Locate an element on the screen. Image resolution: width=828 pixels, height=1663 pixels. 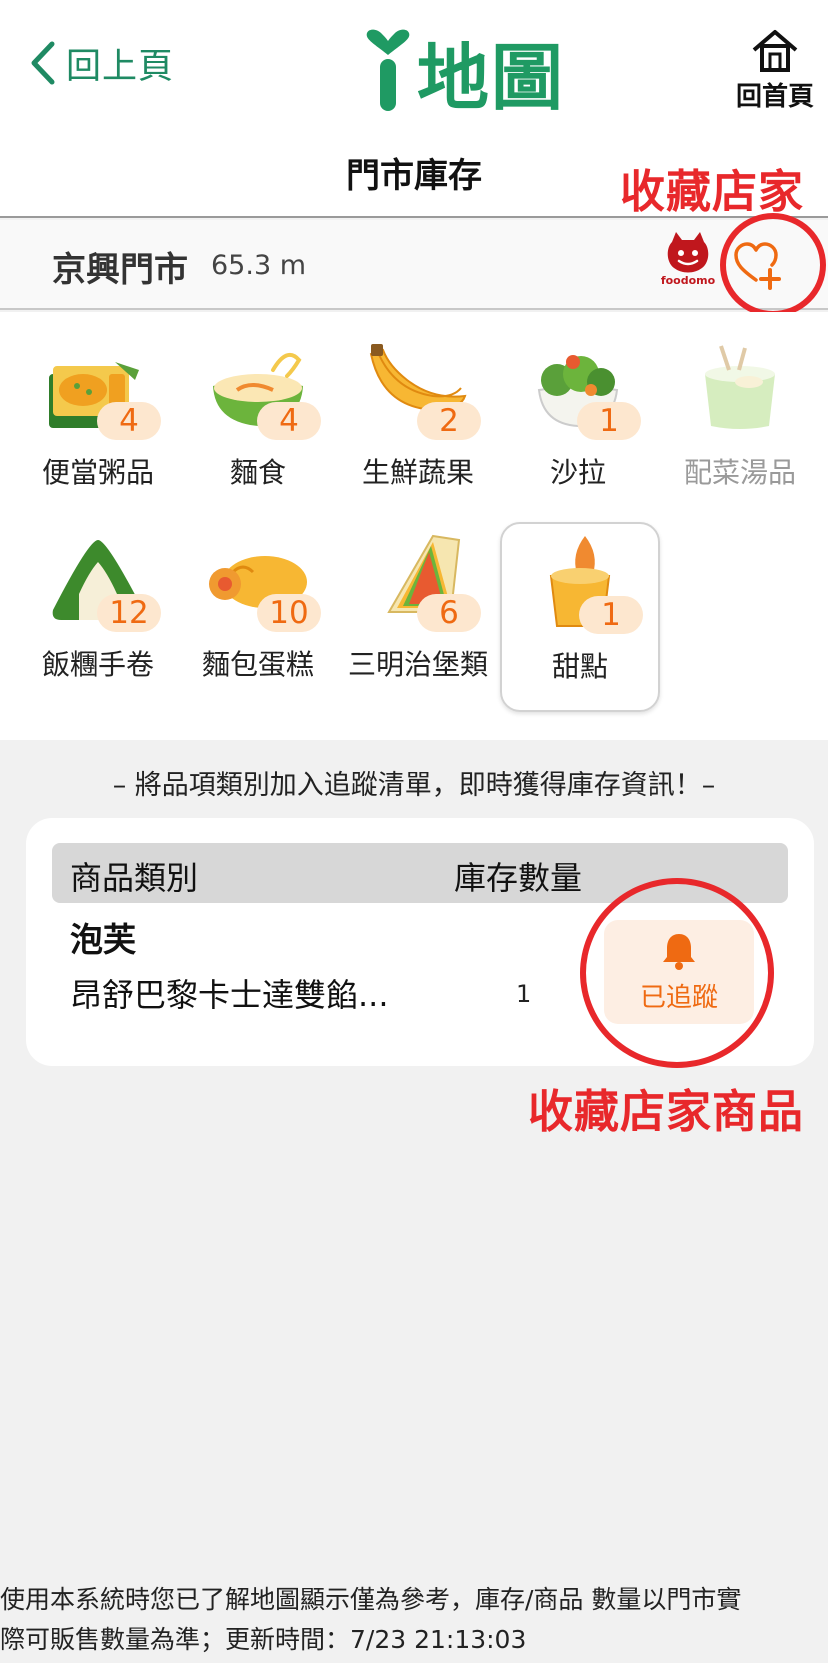
chevron-left-icon is located at coordinates (43, 63).